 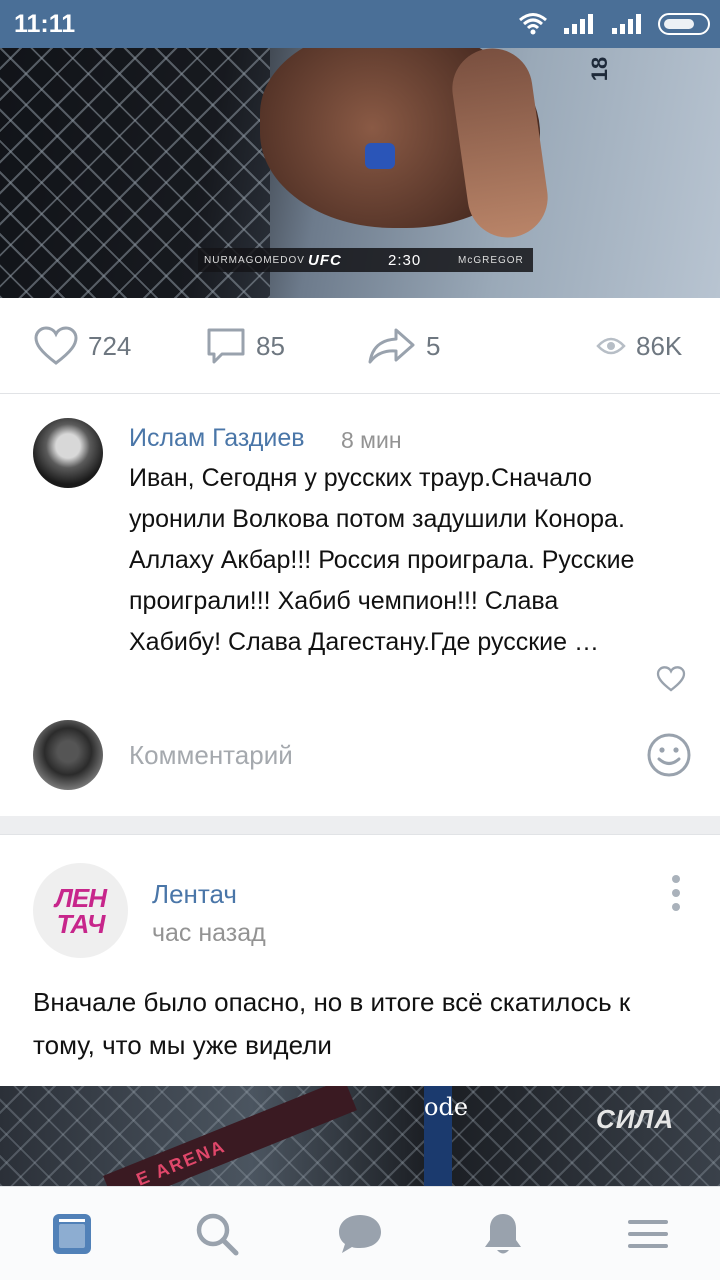 I want to click on signal-icon, so click(x=578, y=24).